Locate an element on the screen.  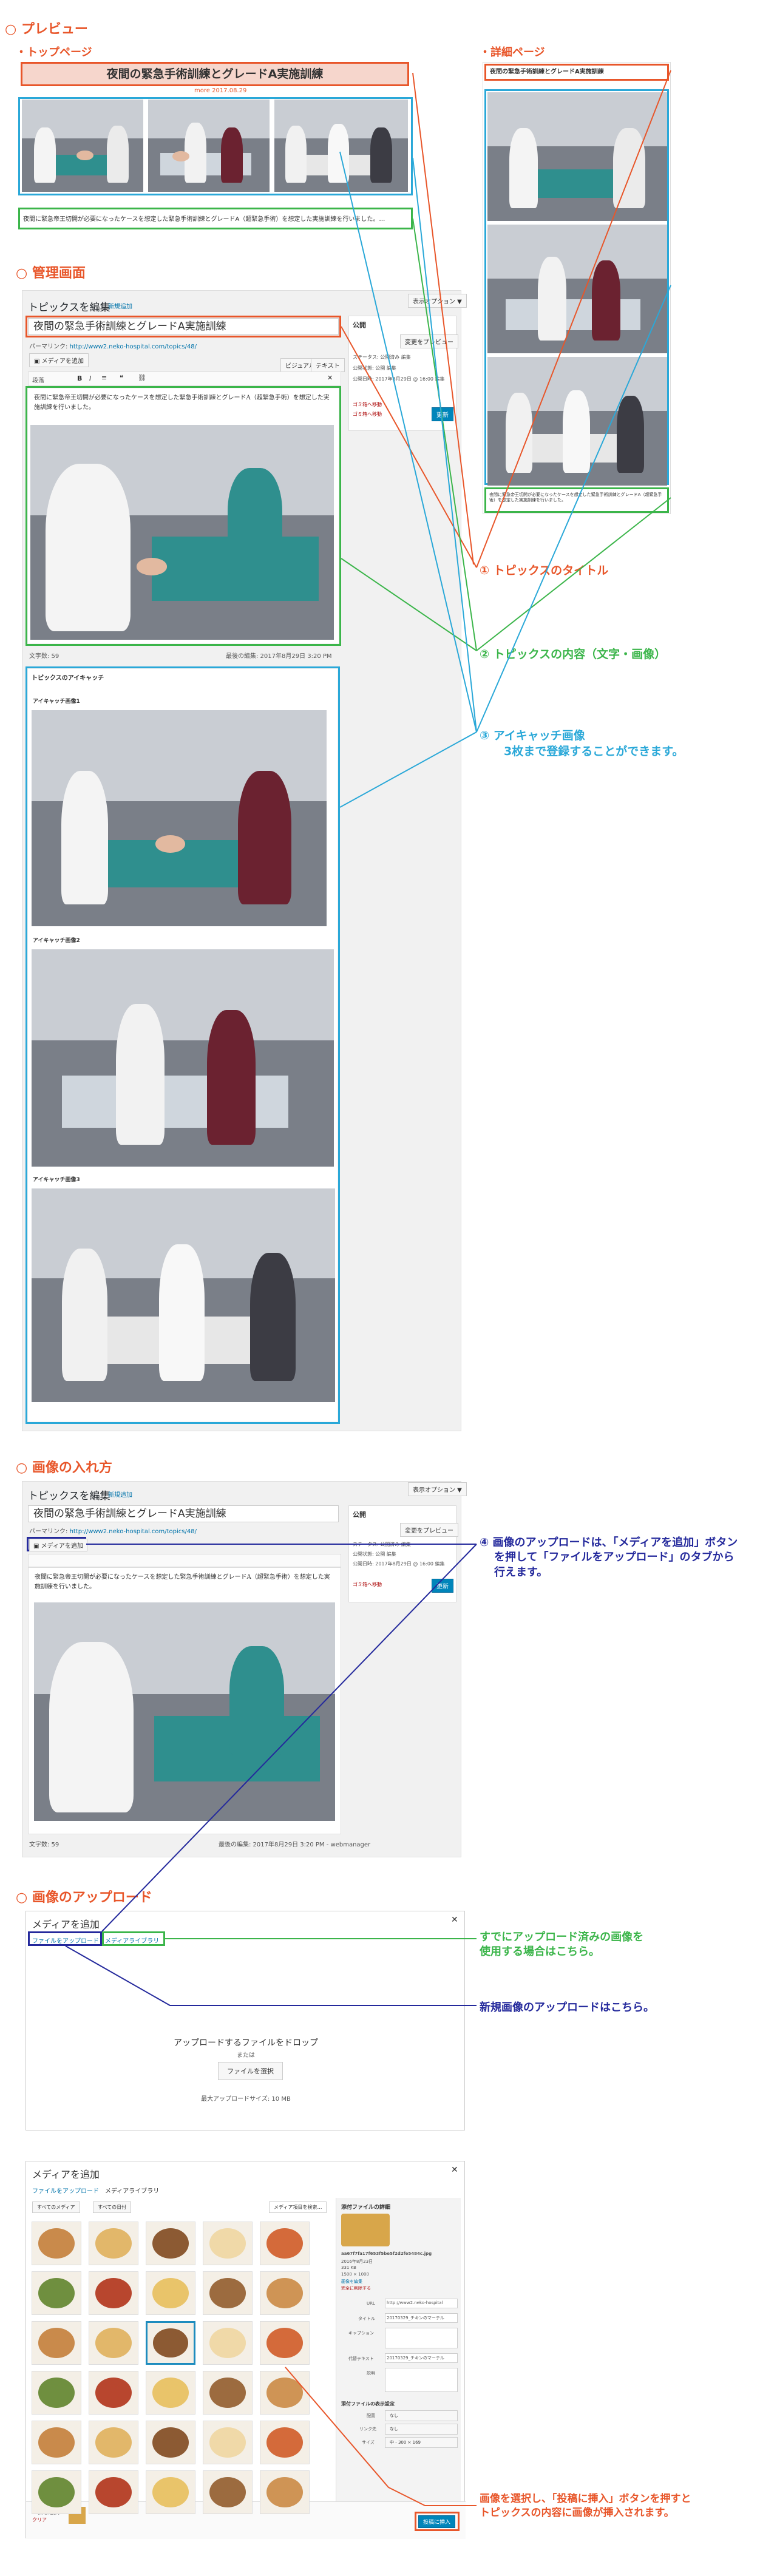
line-upload is located at coordinates (271, 1975).